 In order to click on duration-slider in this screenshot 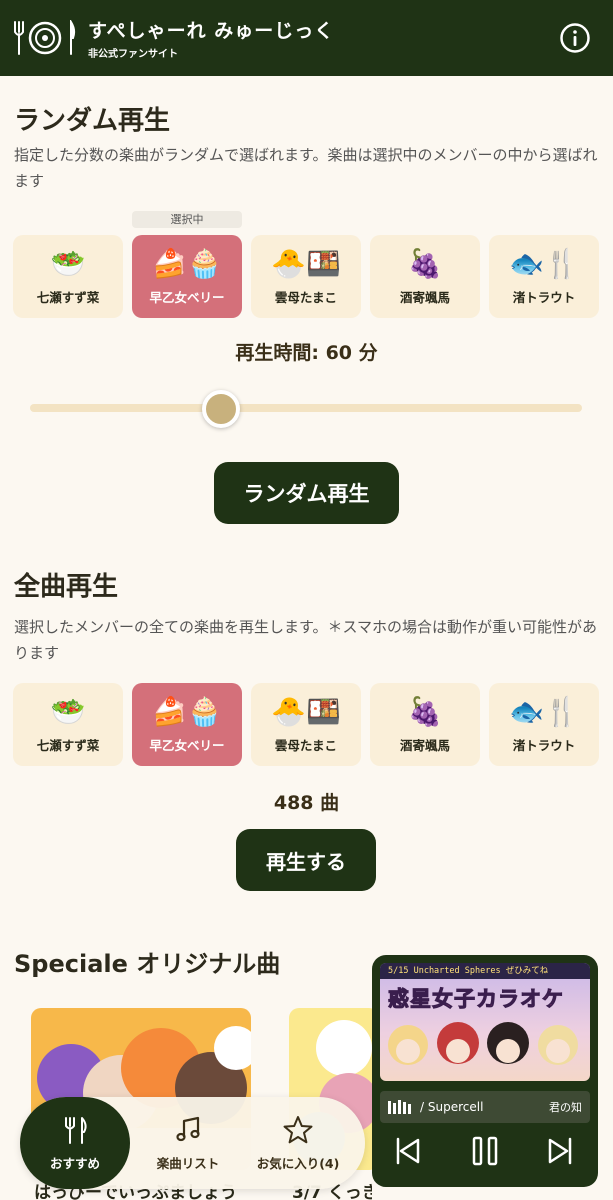, I will do `click(306, 408)`.